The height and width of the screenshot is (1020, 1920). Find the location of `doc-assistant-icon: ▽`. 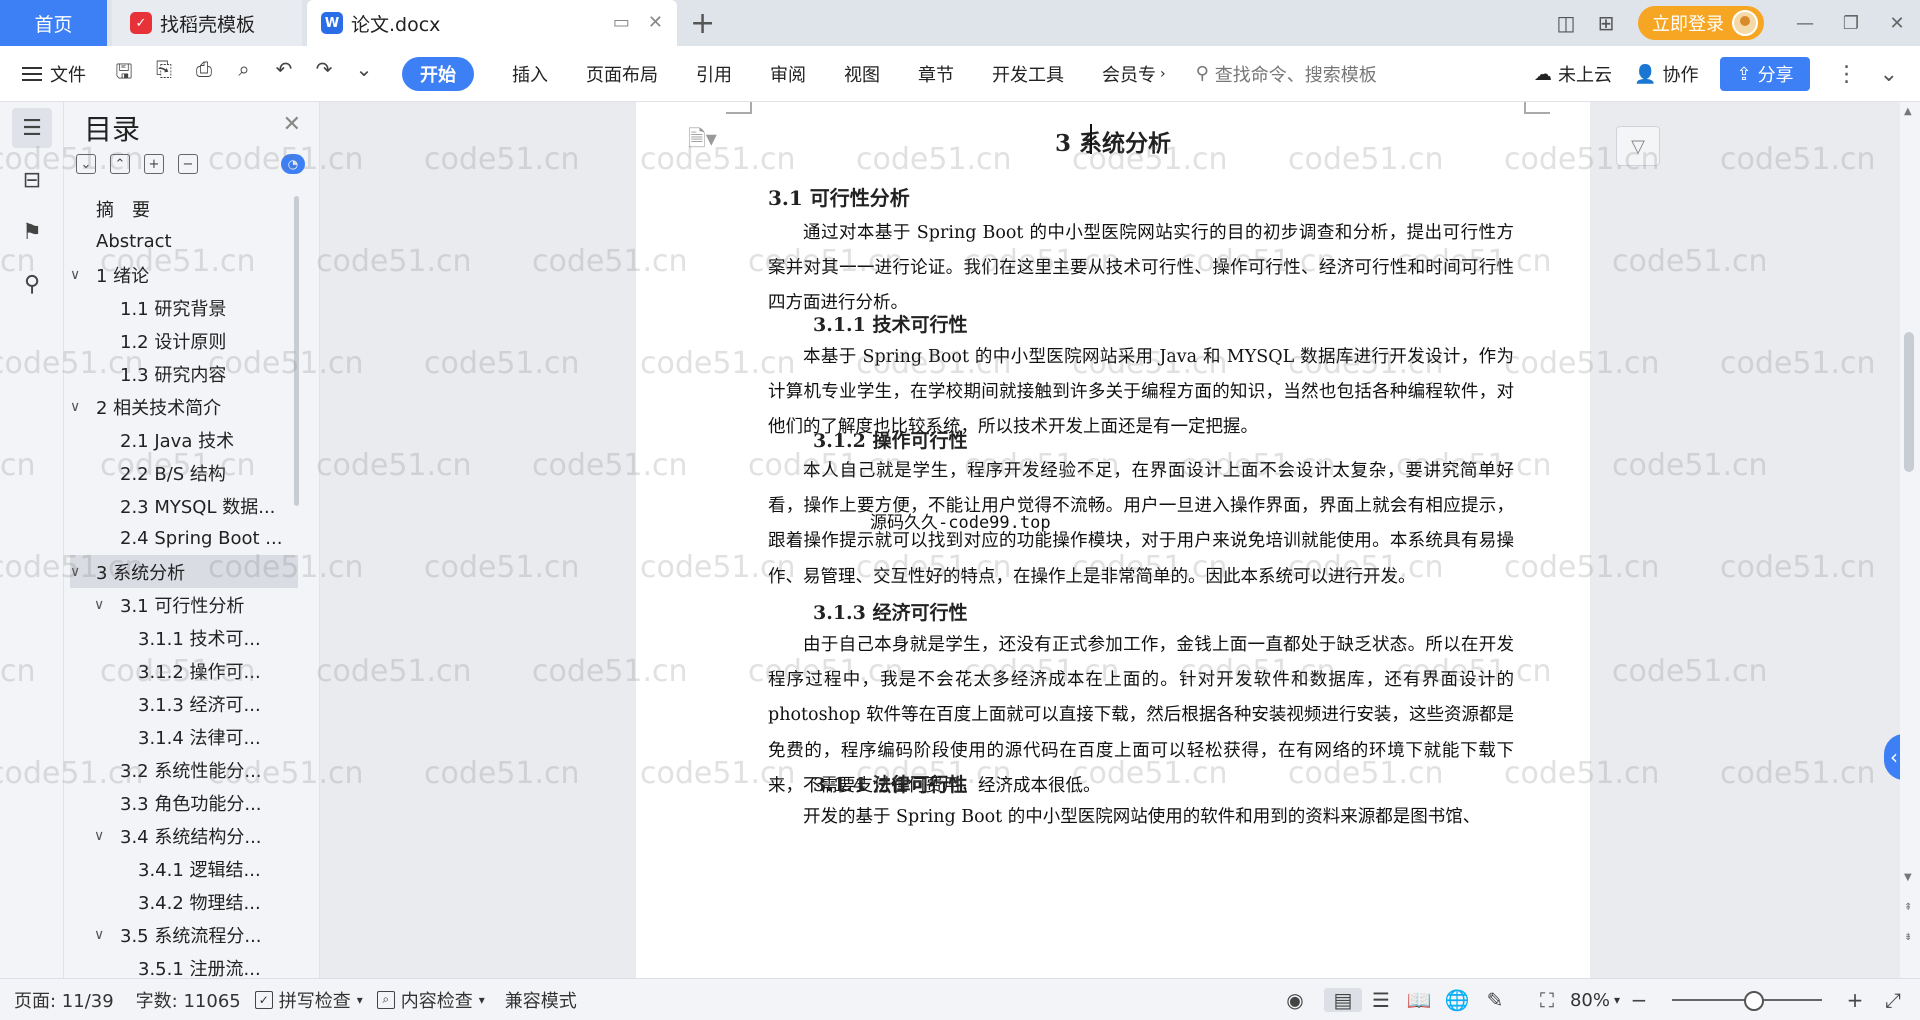

doc-assistant-icon: ▽ is located at coordinates (1638, 146).